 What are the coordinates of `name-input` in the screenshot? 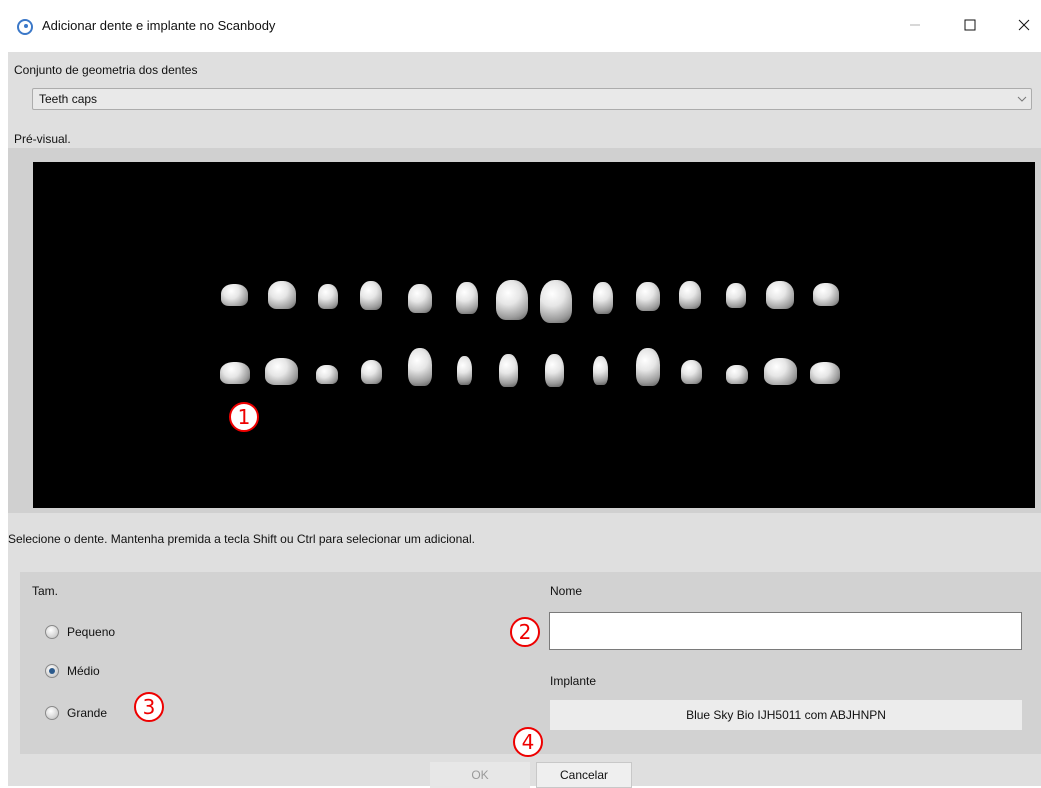 It's located at (785, 631).